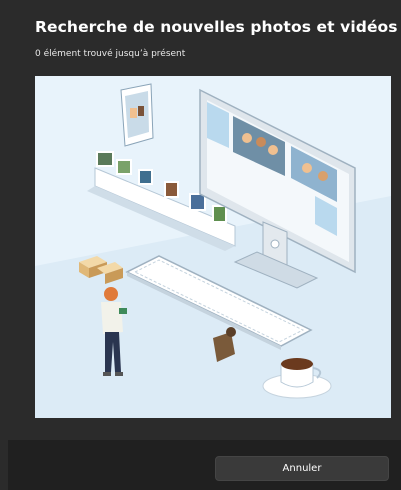 The width and height of the screenshot is (401, 490). What do you see at coordinates (137, 115) in the screenshot?
I see `phone-illustration` at bounding box center [137, 115].